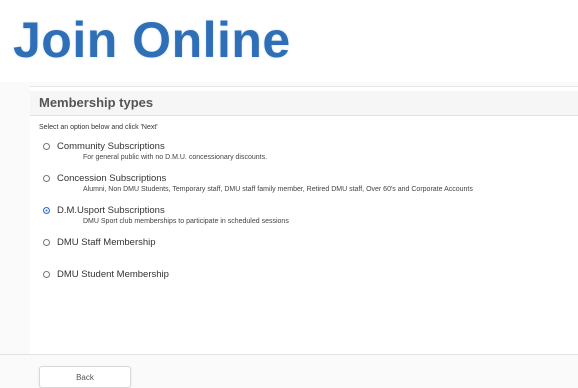 The image size is (578, 388). Describe the element at coordinates (111, 178) in the screenshot. I see `option-label: Concession Subscriptions` at that location.